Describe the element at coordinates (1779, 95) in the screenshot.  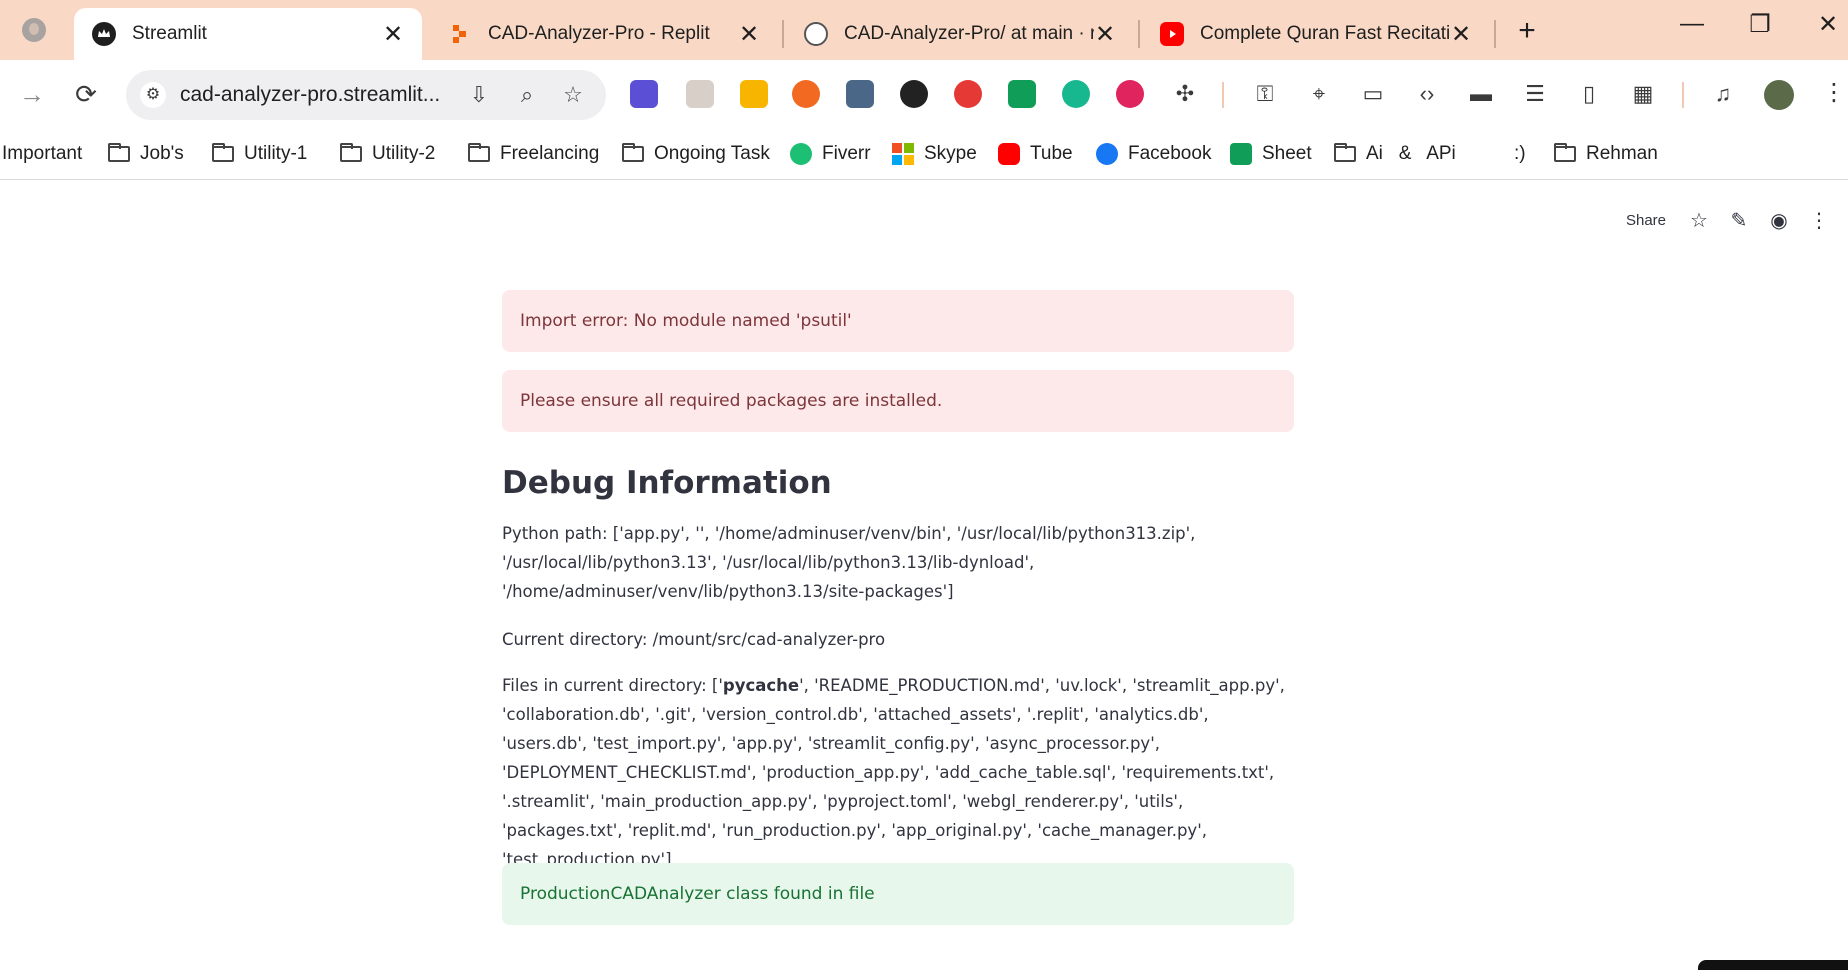
I see `profile-avatar` at that location.